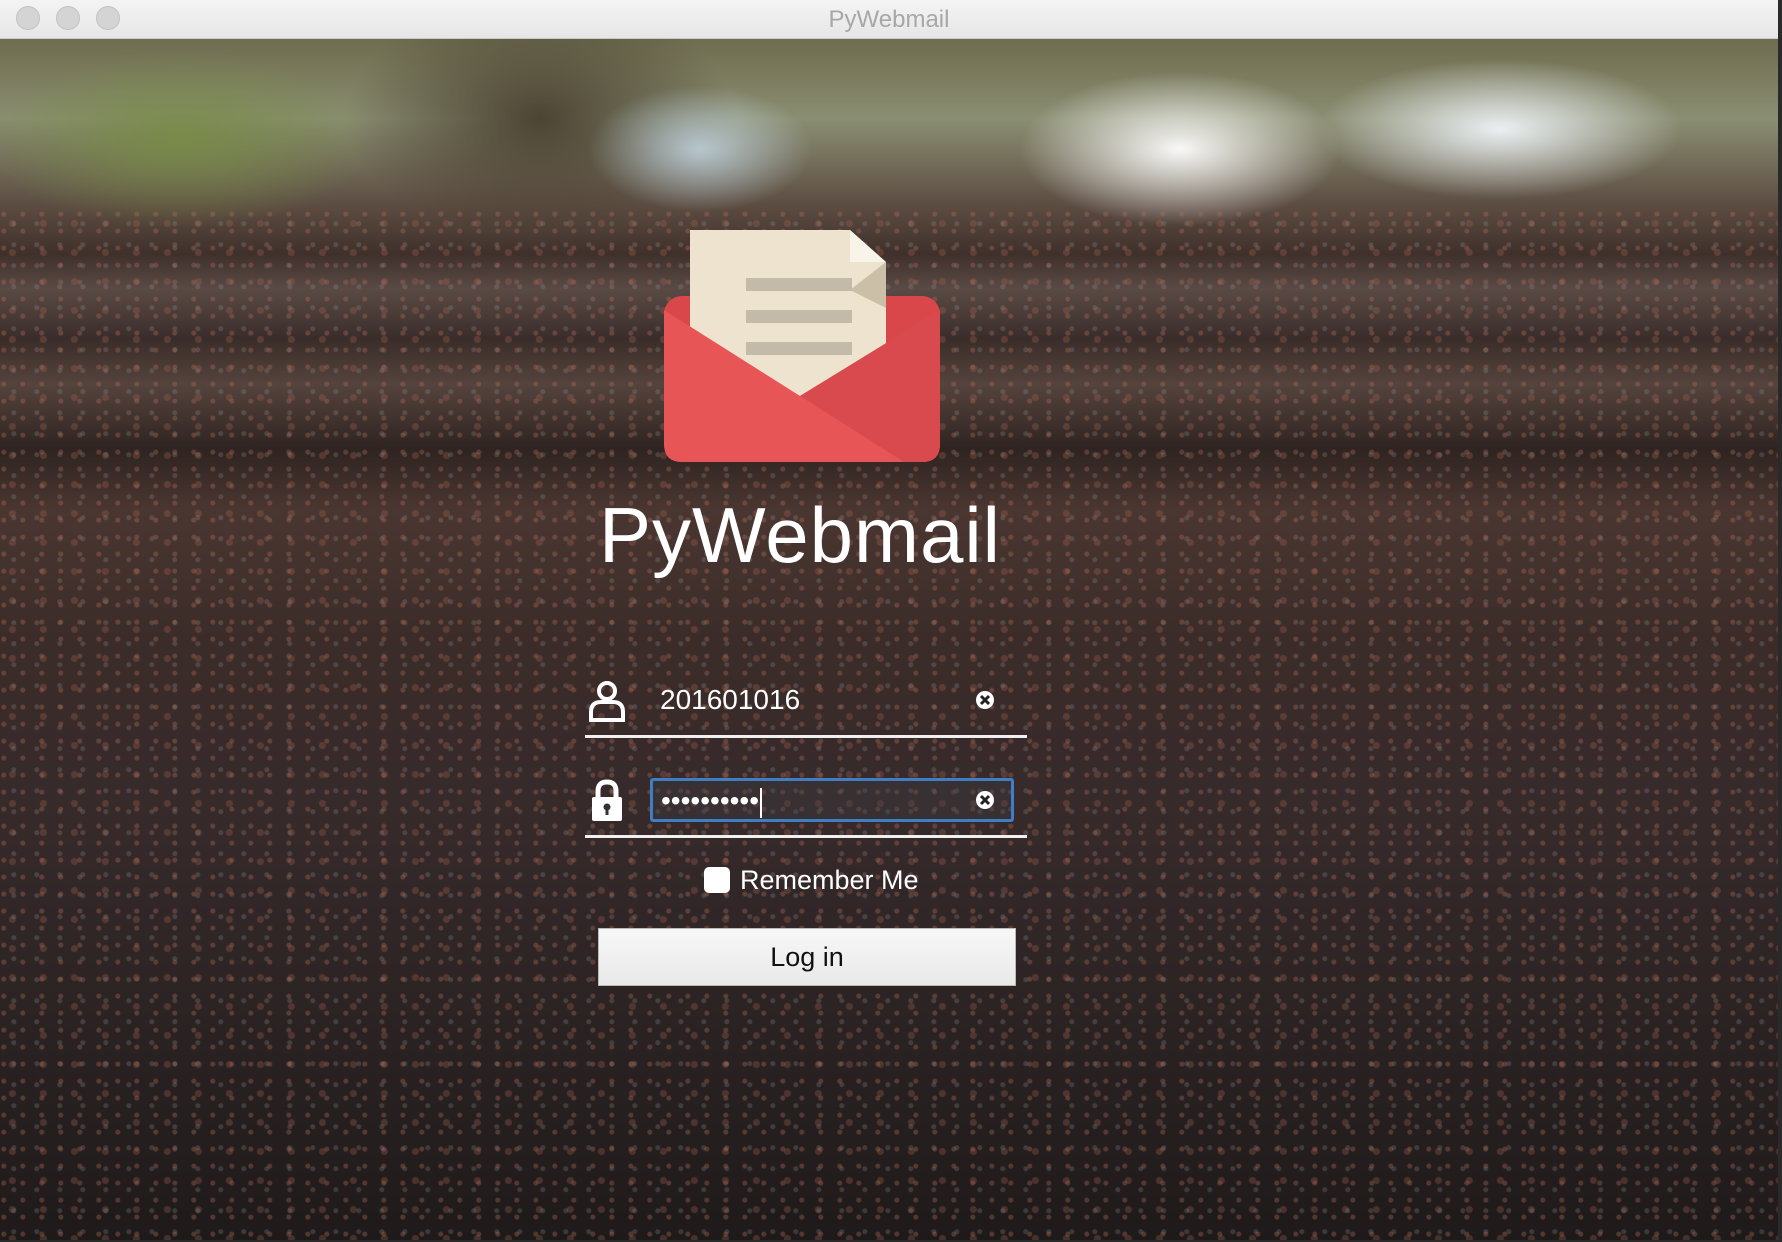 The height and width of the screenshot is (1242, 1782). Describe the element at coordinates (607, 800) in the screenshot. I see `lock-icon` at that location.